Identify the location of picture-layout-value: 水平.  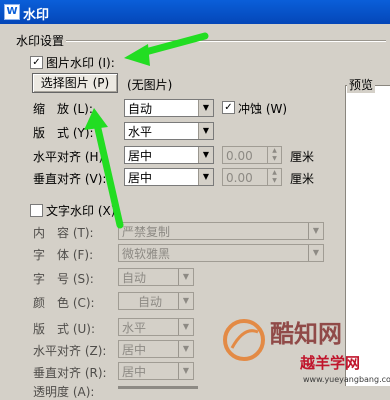
(140, 132).